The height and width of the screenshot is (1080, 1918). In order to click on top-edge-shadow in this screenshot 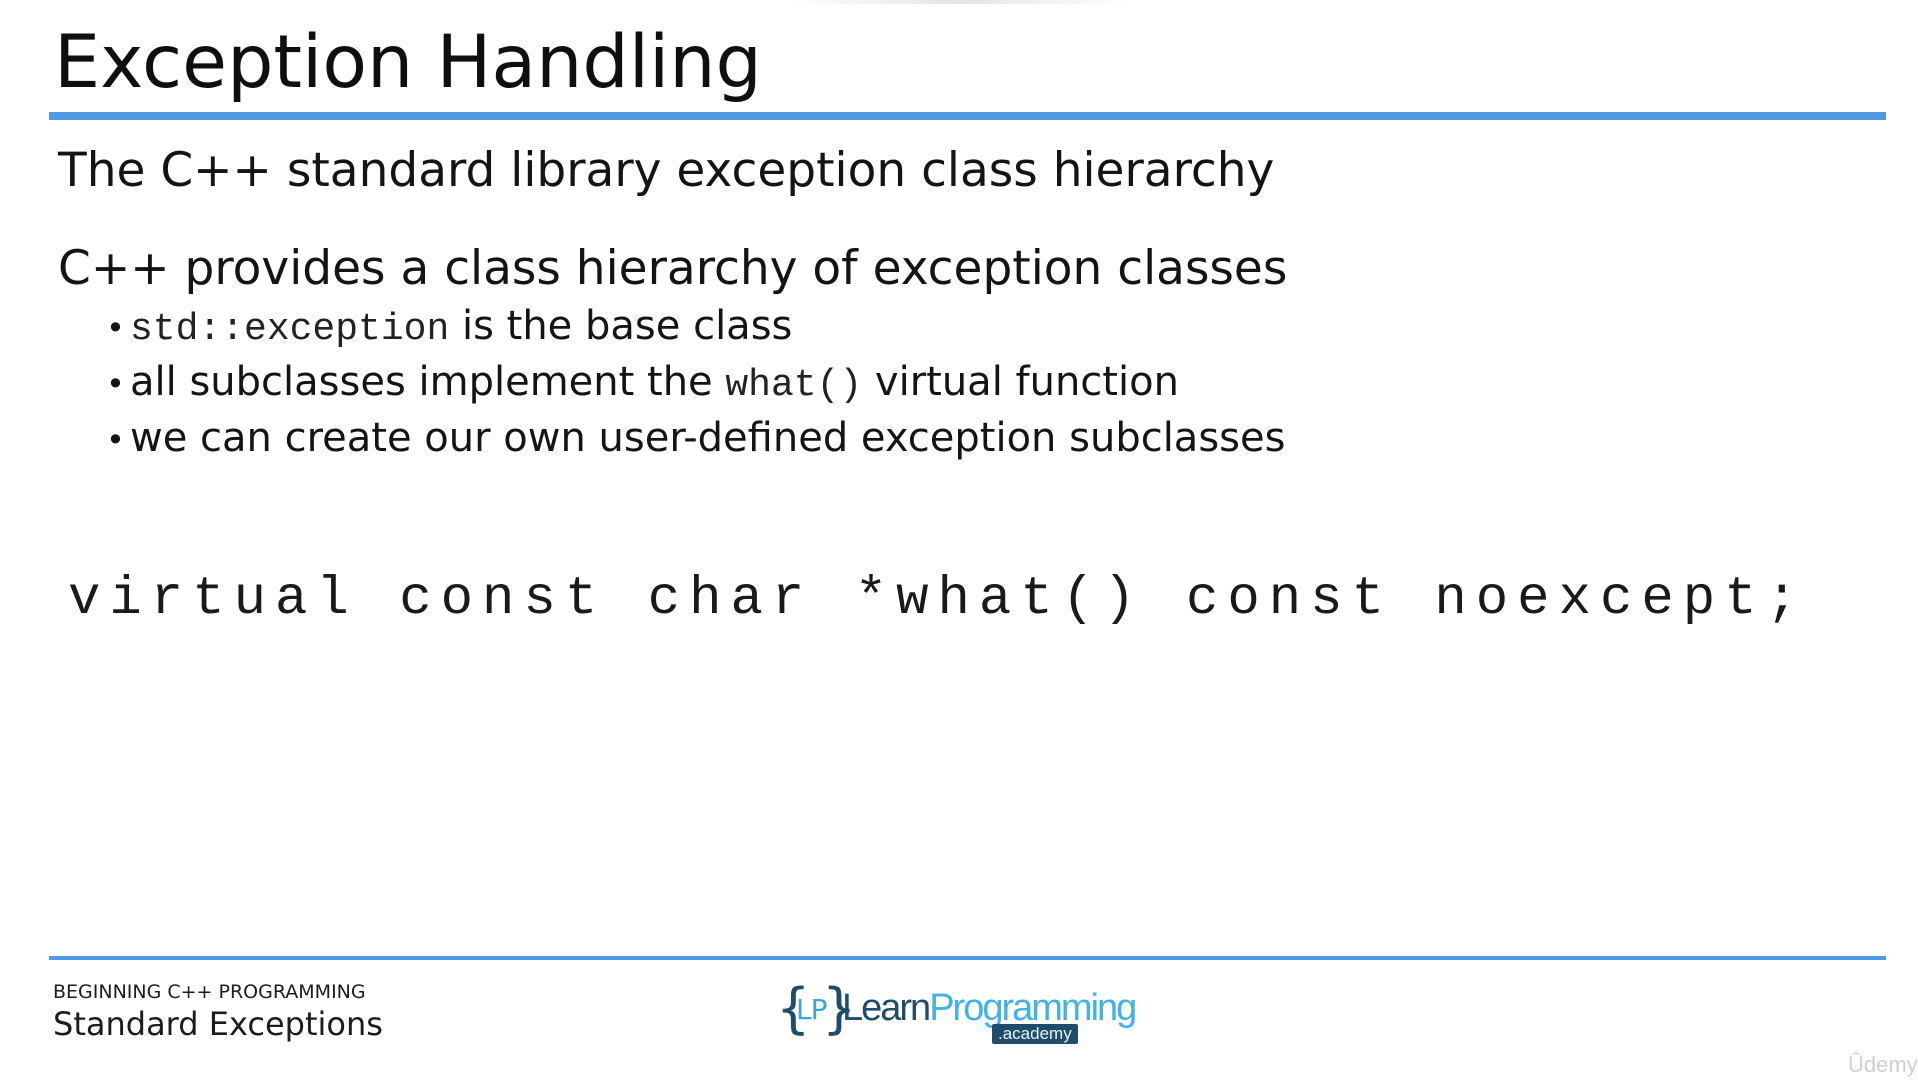, I will do `click(960, 2)`.